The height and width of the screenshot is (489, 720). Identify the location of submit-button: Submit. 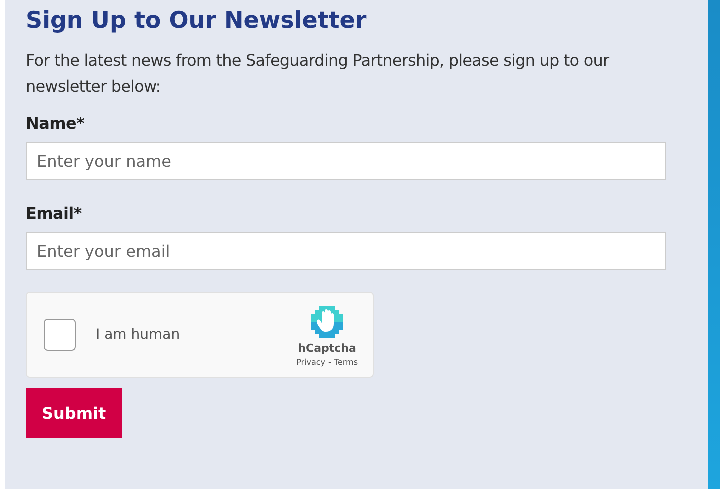
(74, 413).